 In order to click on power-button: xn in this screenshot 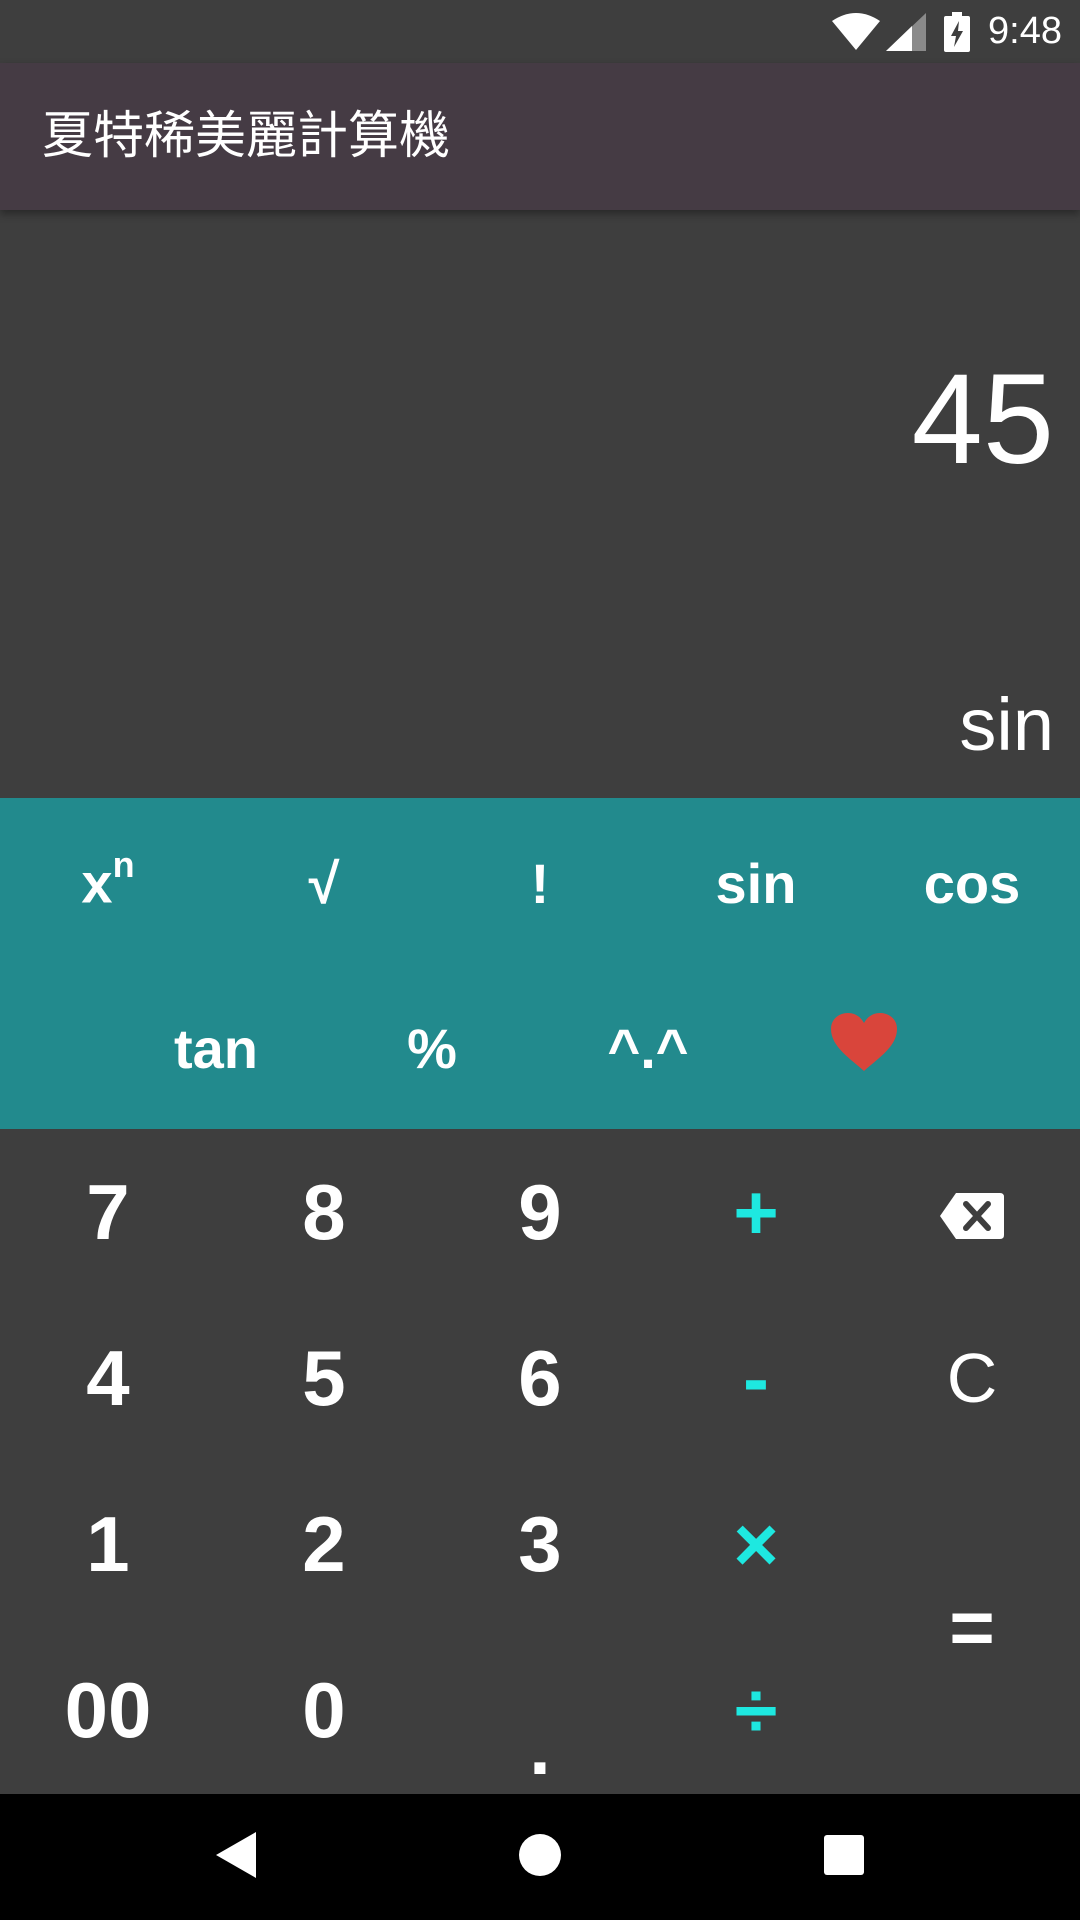, I will do `click(108, 883)`.